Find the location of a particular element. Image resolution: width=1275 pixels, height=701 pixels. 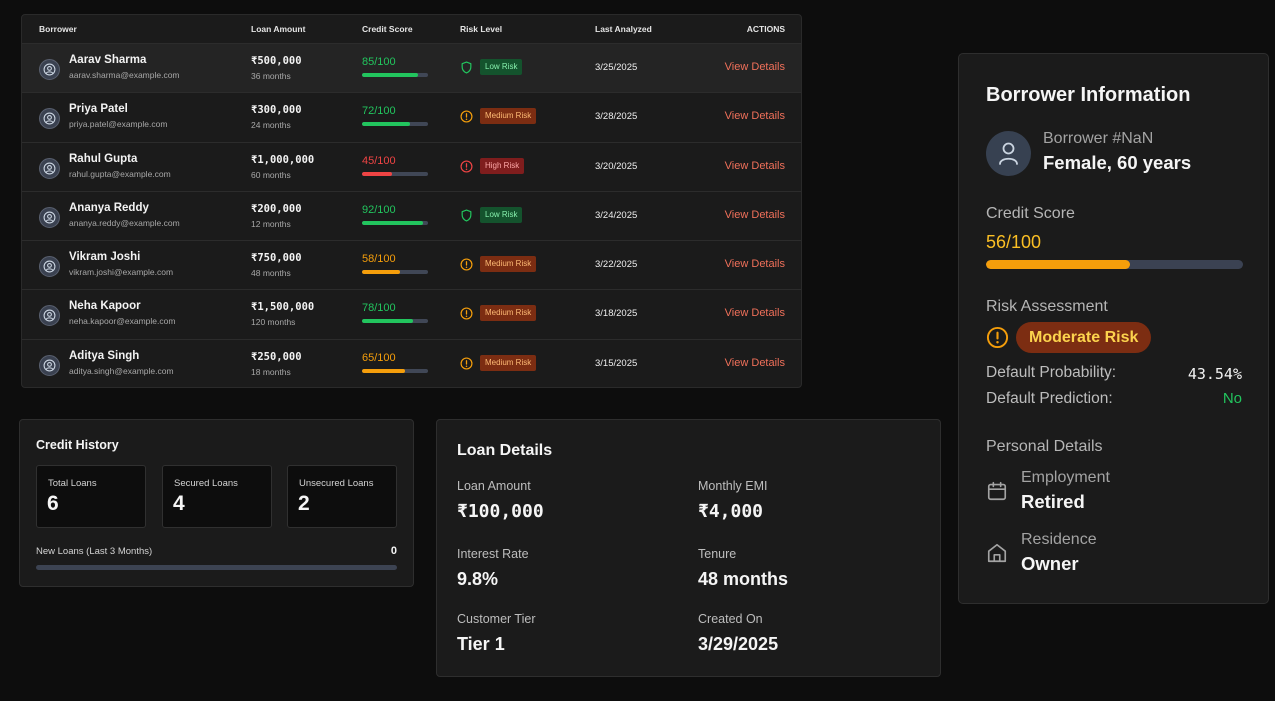

last-analyzed-date: 3/25/2025 is located at coordinates (616, 67).